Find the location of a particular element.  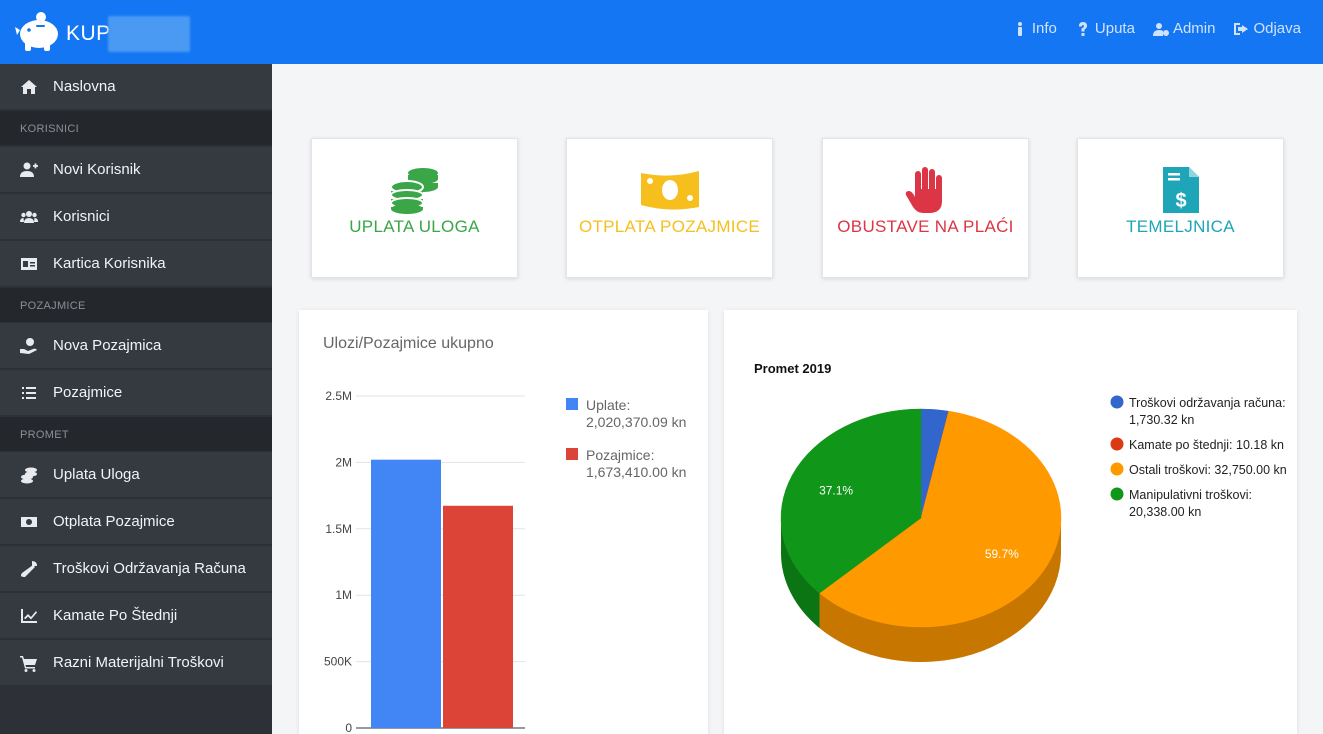

card-temeljnica: $ TEMELJNICA is located at coordinates (1180, 208).